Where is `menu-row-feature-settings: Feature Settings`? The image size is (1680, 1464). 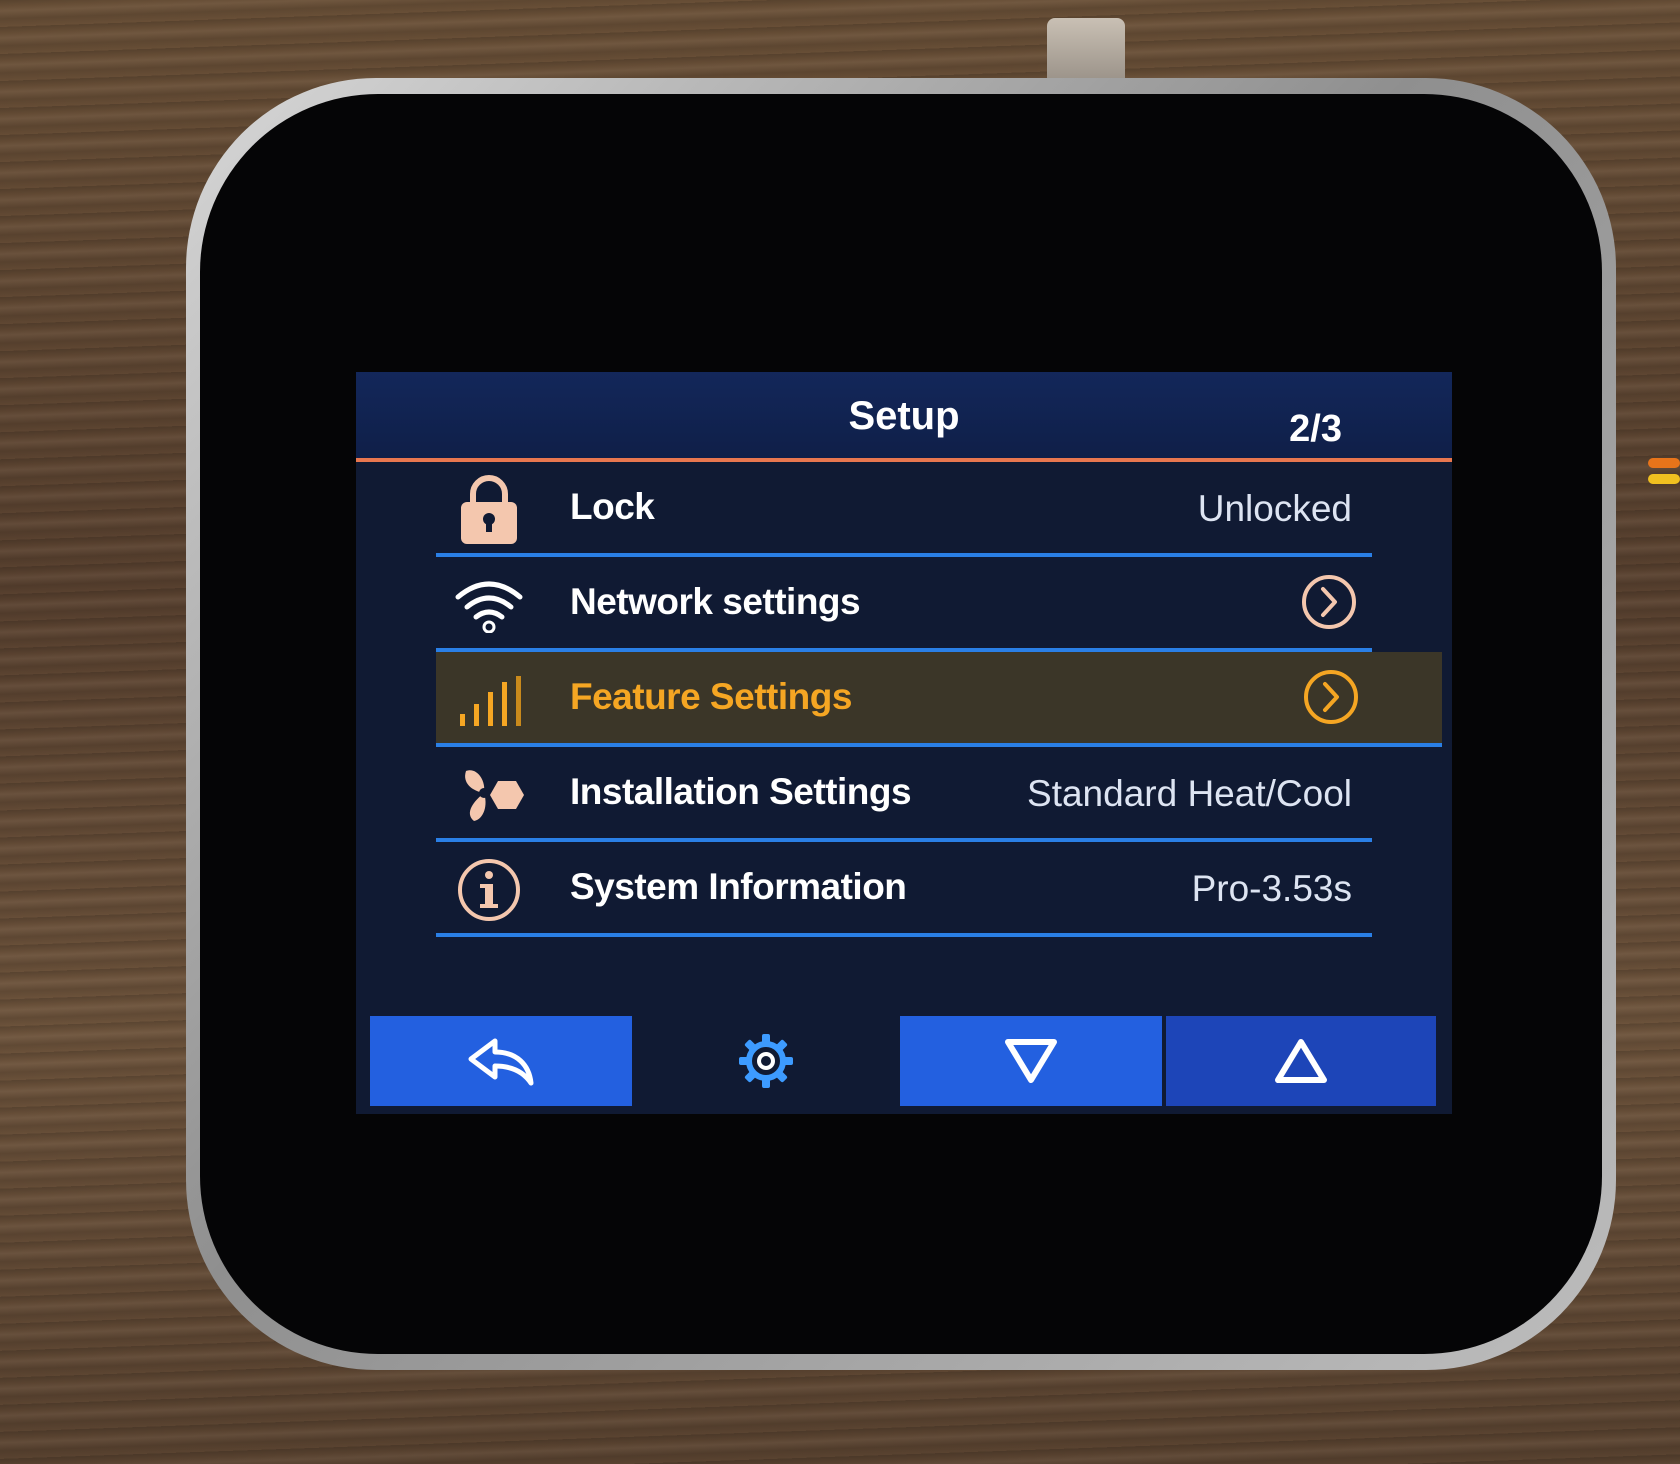
menu-row-feature-settings: Feature Settings is located at coordinates (939, 699).